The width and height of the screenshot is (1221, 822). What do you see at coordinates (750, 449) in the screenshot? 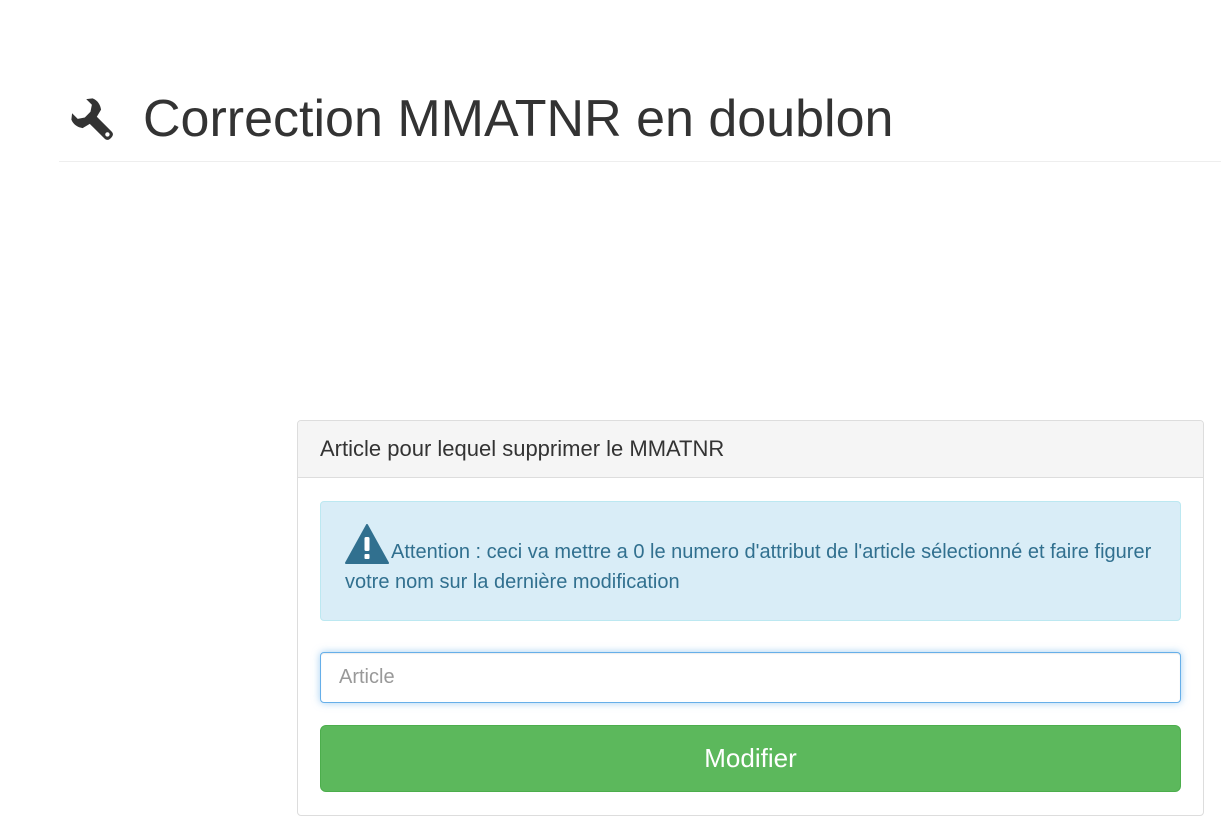
I see `panel-heading: Article pour lequel supprimer le MMATNR` at bounding box center [750, 449].